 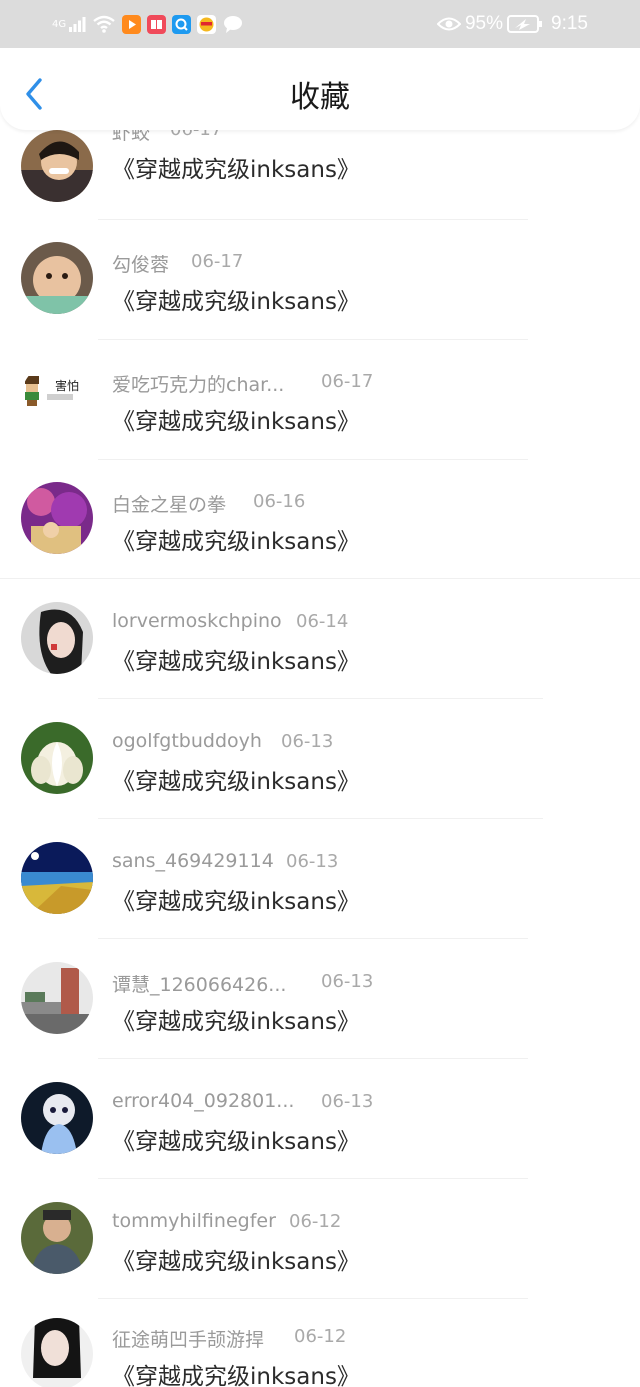 I want to click on username: tommyhilfinegfer, so click(x=194, y=1221).